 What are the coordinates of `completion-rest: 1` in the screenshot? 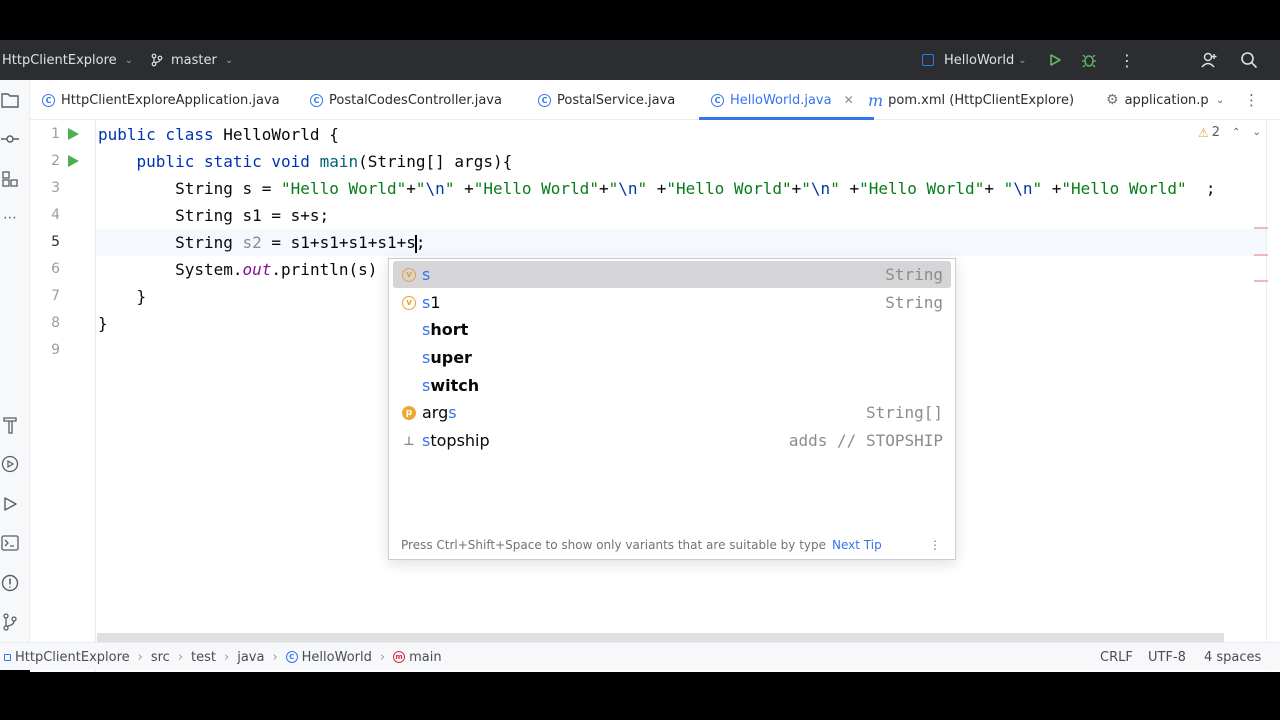 It's located at (435, 302).